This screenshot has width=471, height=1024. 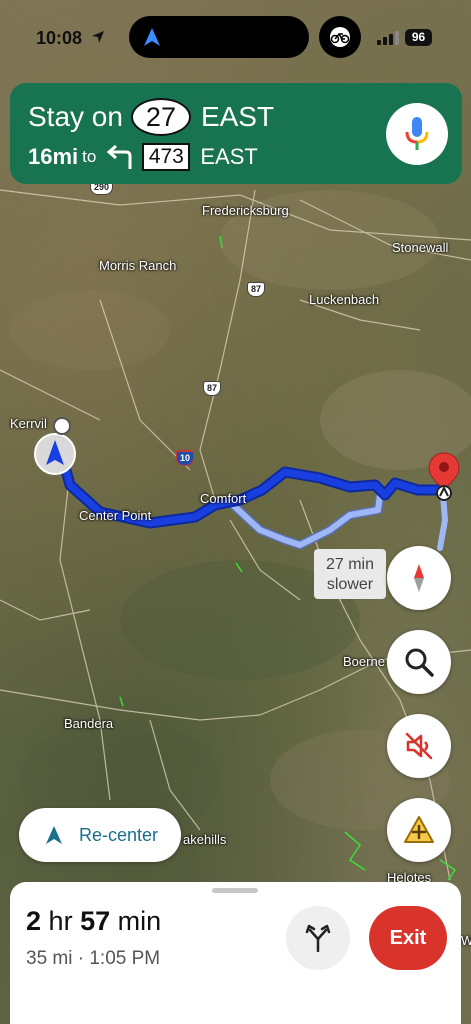 I want to click on next-route-shield: 473, so click(x=166, y=157).